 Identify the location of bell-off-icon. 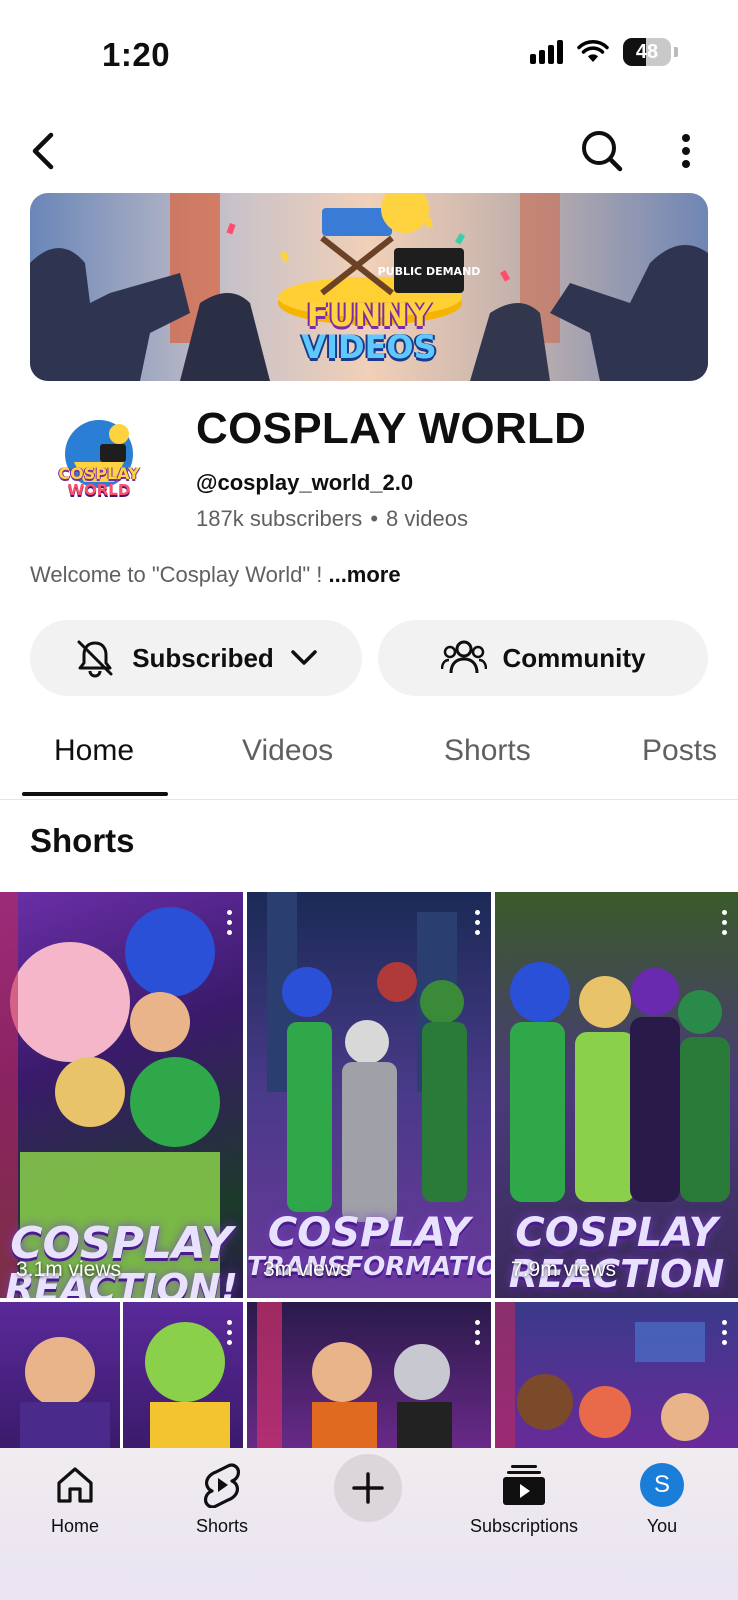
(95, 659).